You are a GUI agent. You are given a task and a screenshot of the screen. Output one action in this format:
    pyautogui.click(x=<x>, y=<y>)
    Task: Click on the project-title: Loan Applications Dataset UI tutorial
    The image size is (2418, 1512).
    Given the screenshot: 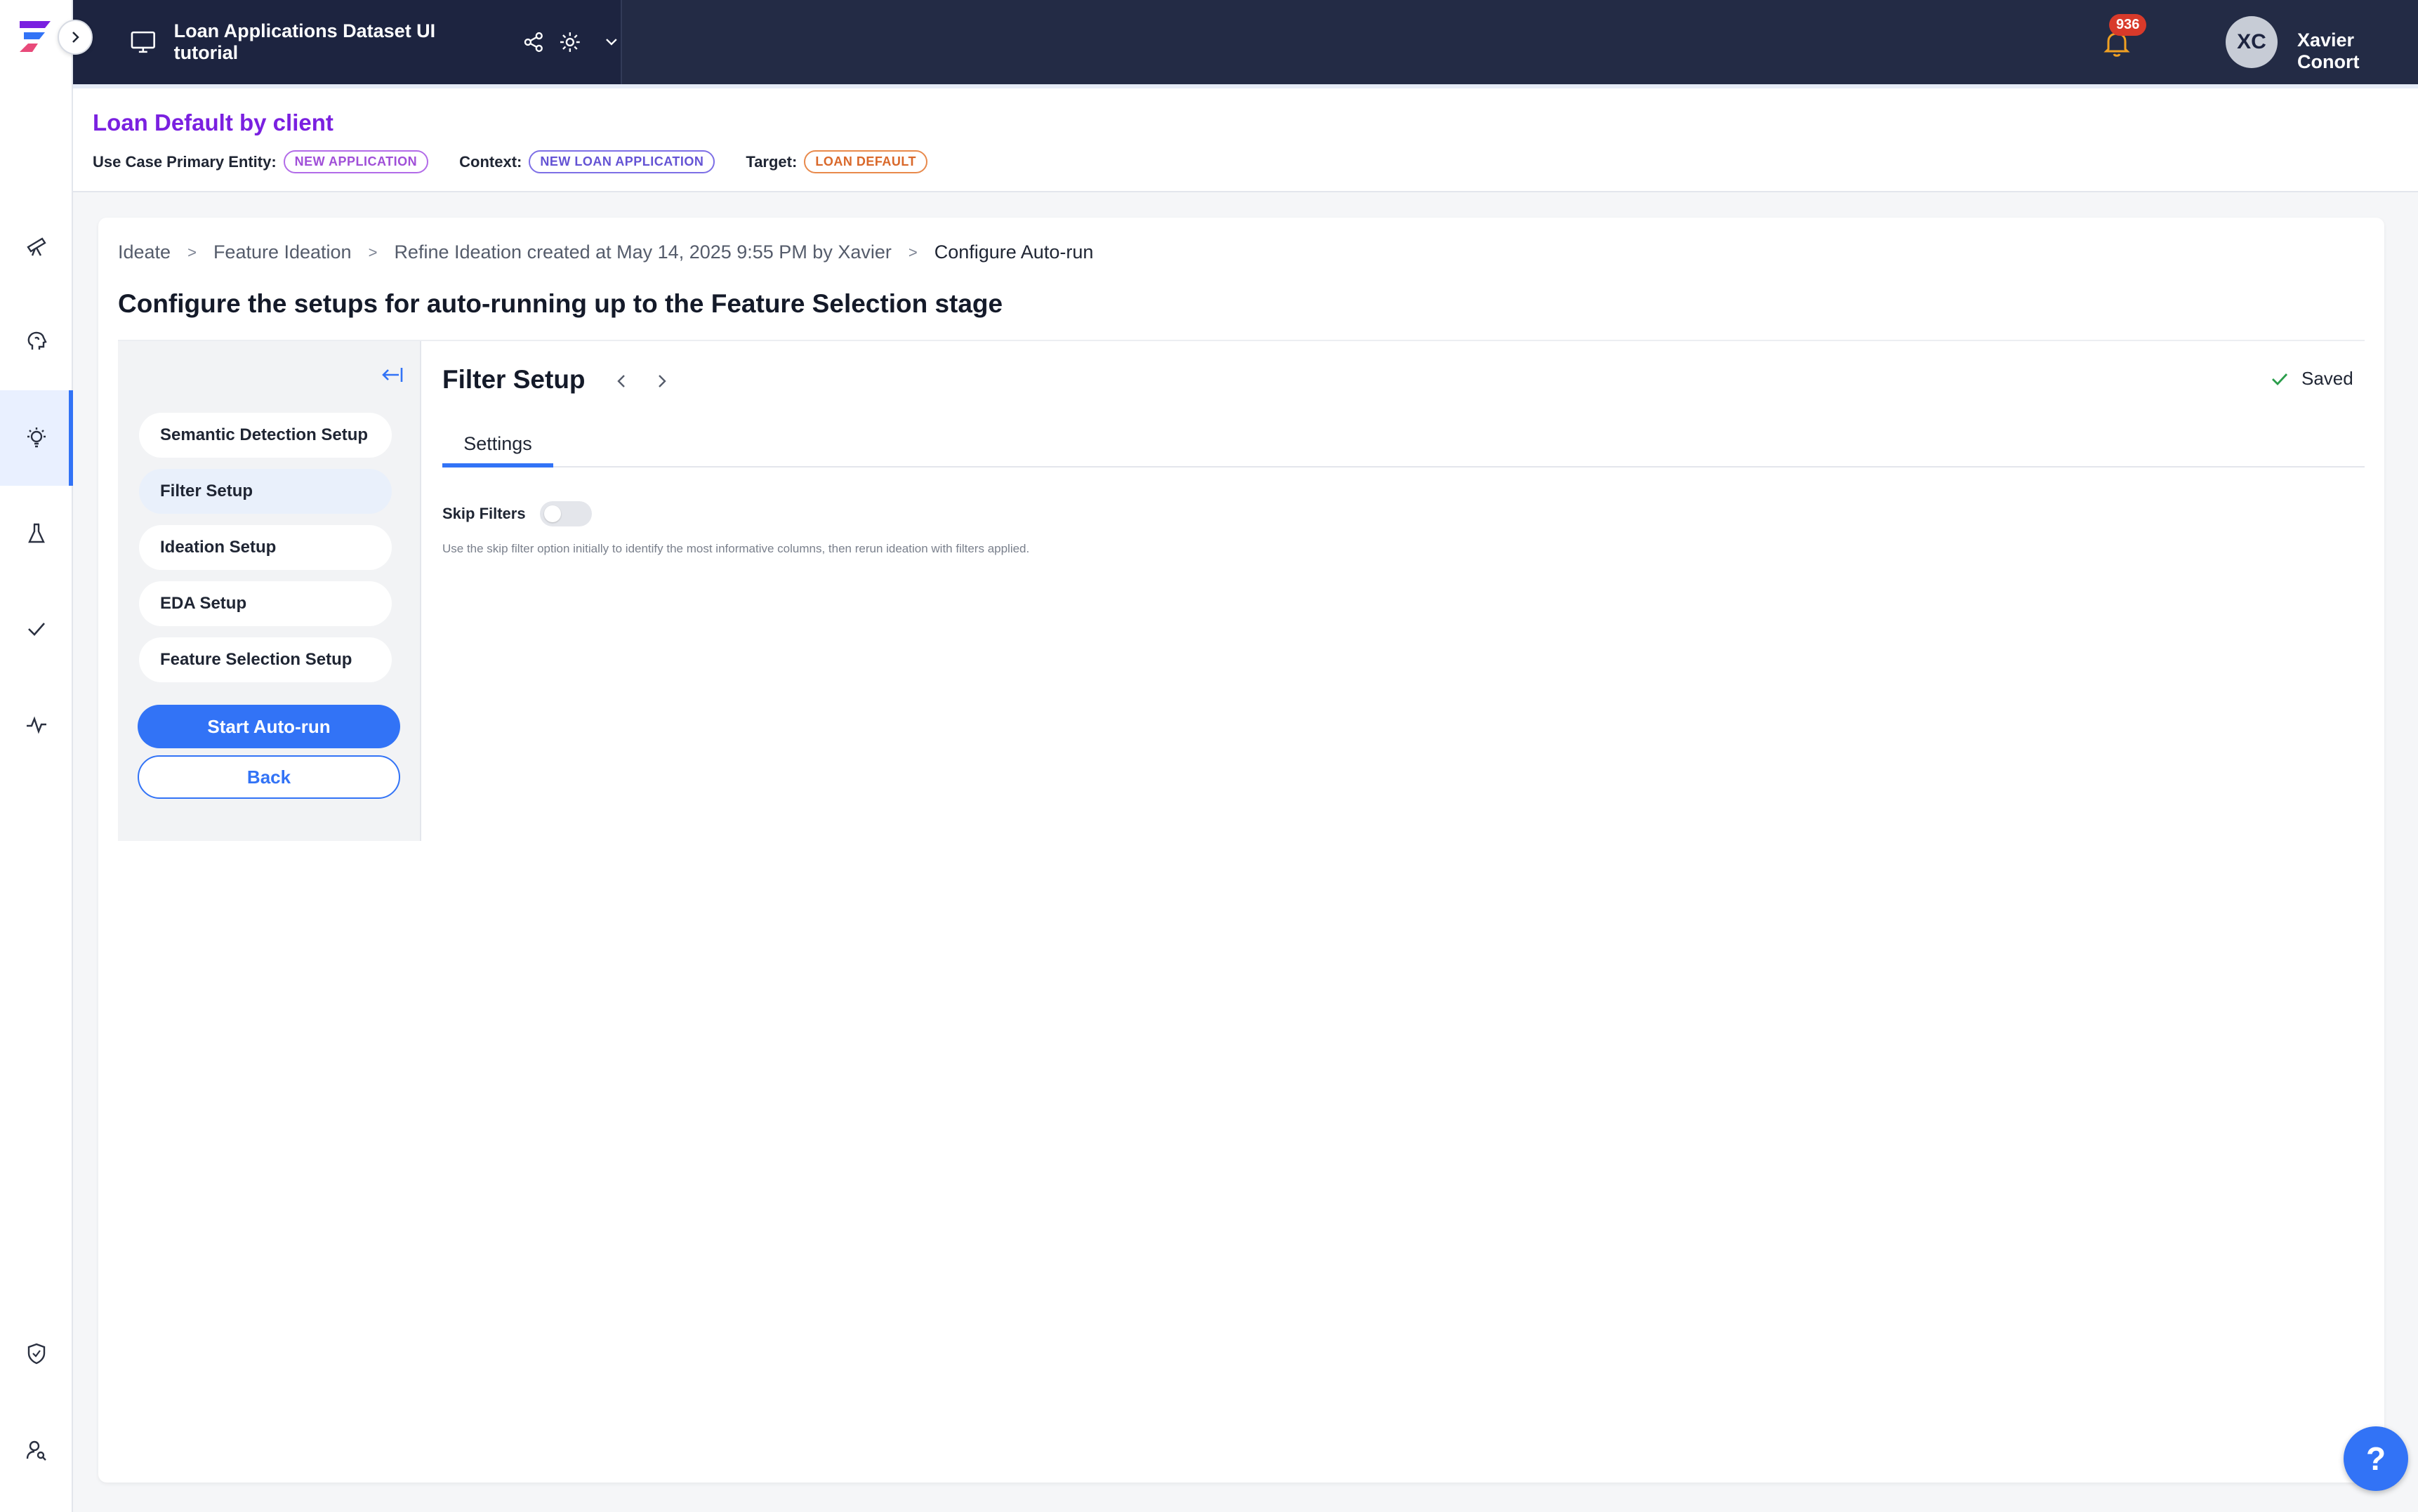 What is the action you would take?
    pyautogui.click(x=304, y=41)
    